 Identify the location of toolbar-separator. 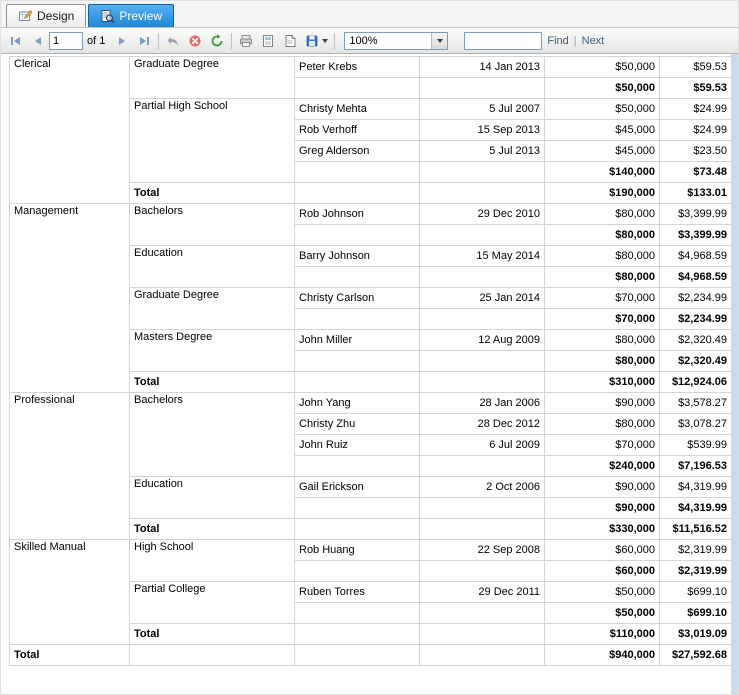
(159, 40).